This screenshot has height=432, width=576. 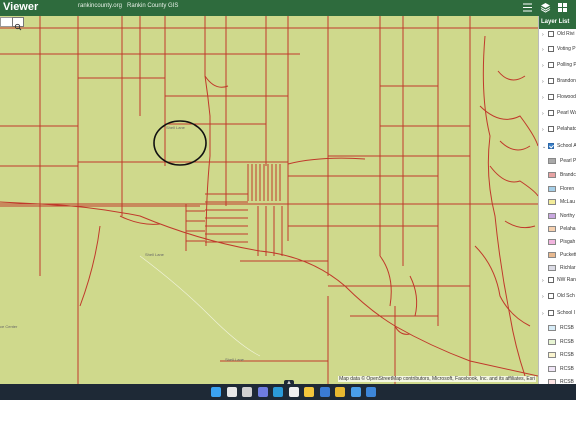 What do you see at coordinates (568, 255) in the screenshot?
I see `legend-label: Puckett` at bounding box center [568, 255].